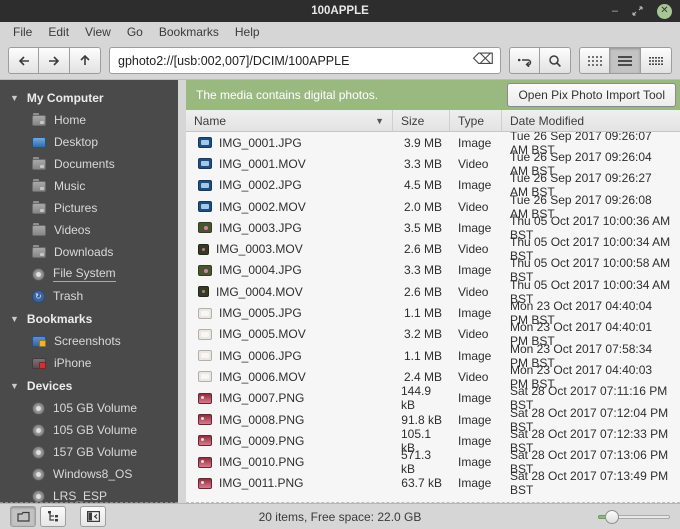 The image size is (680, 529). Describe the element at coordinates (656, 60) in the screenshot. I see `compact-view-button` at that location.